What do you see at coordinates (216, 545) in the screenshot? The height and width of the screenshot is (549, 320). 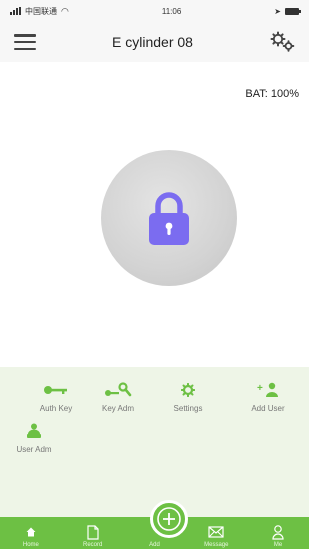 I see `tab-label: Message` at bounding box center [216, 545].